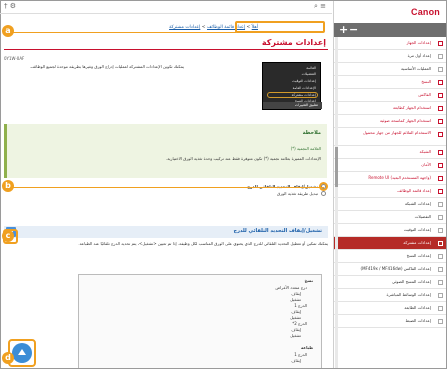 The image size is (447, 369). I want to click on tree-line: نسخ, so click(308, 280).